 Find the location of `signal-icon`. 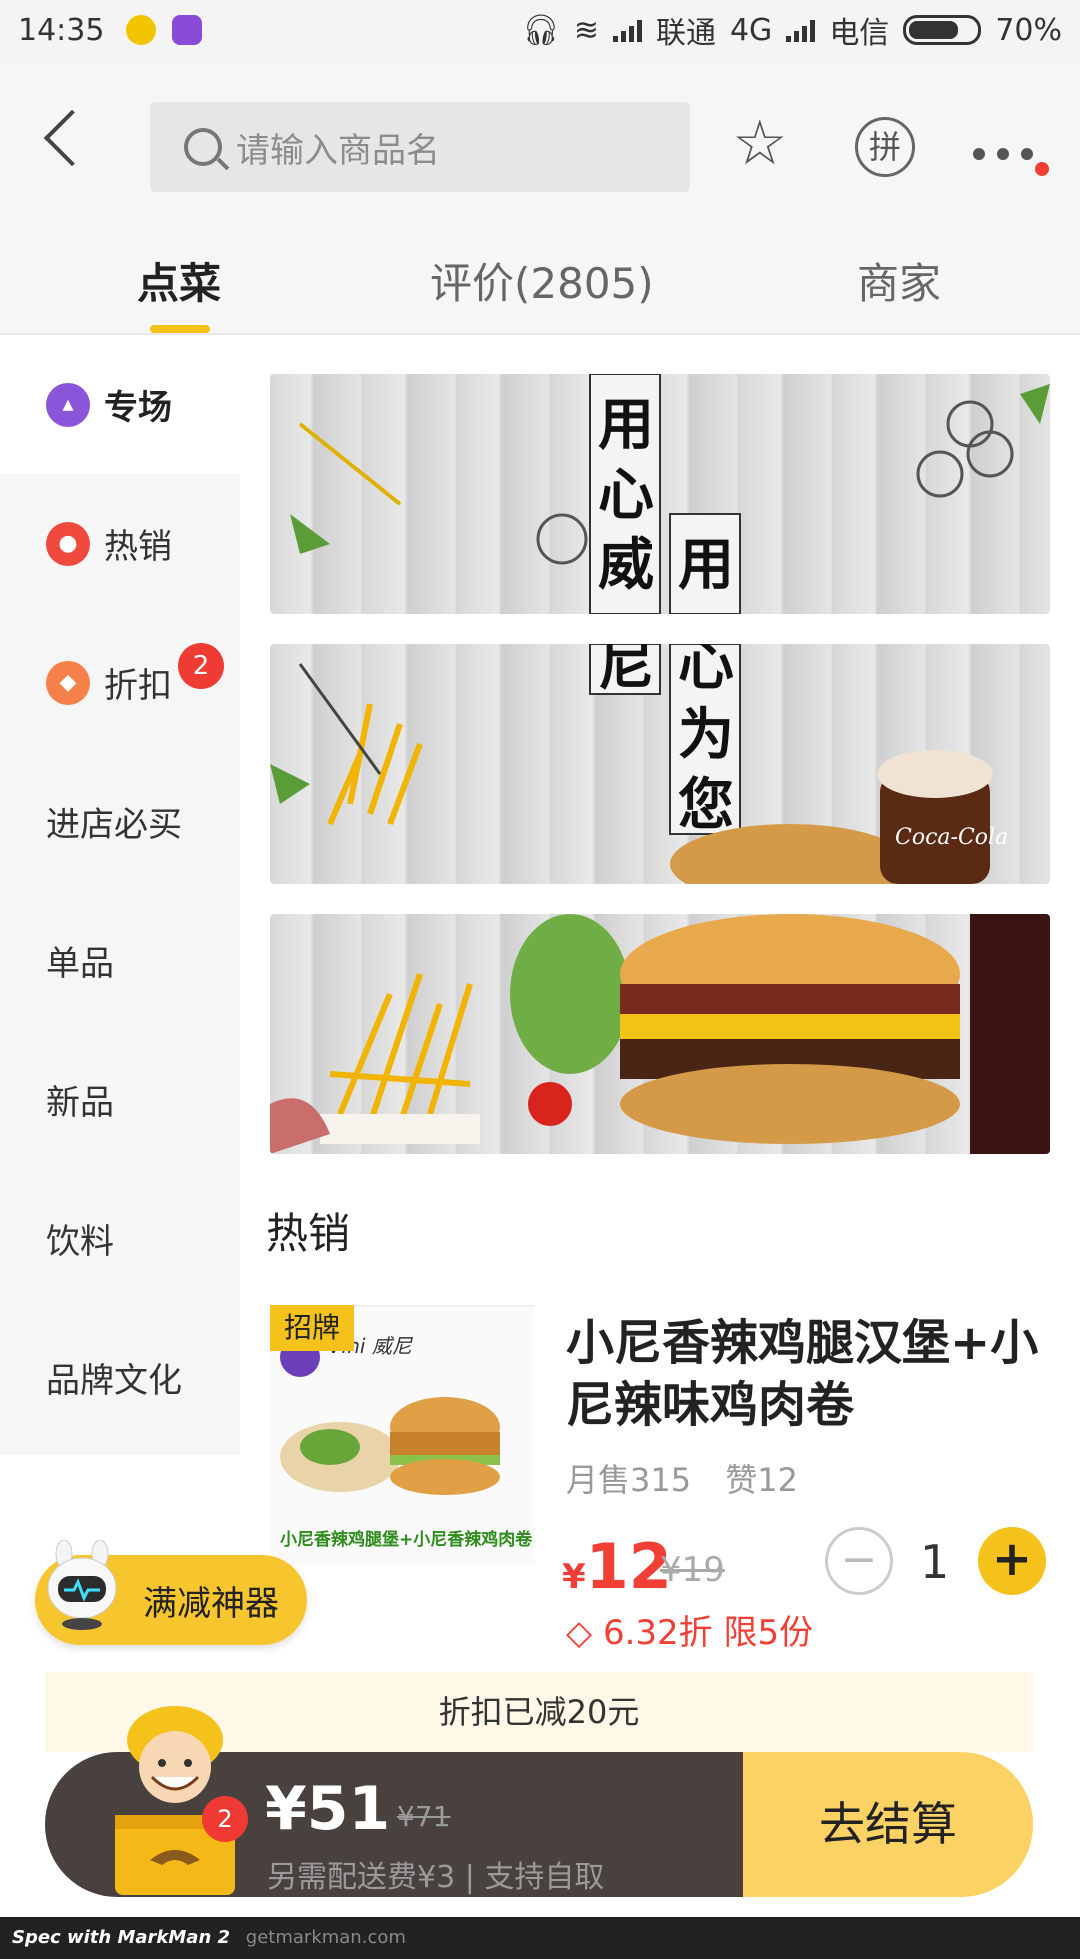

signal-icon is located at coordinates (627, 30).